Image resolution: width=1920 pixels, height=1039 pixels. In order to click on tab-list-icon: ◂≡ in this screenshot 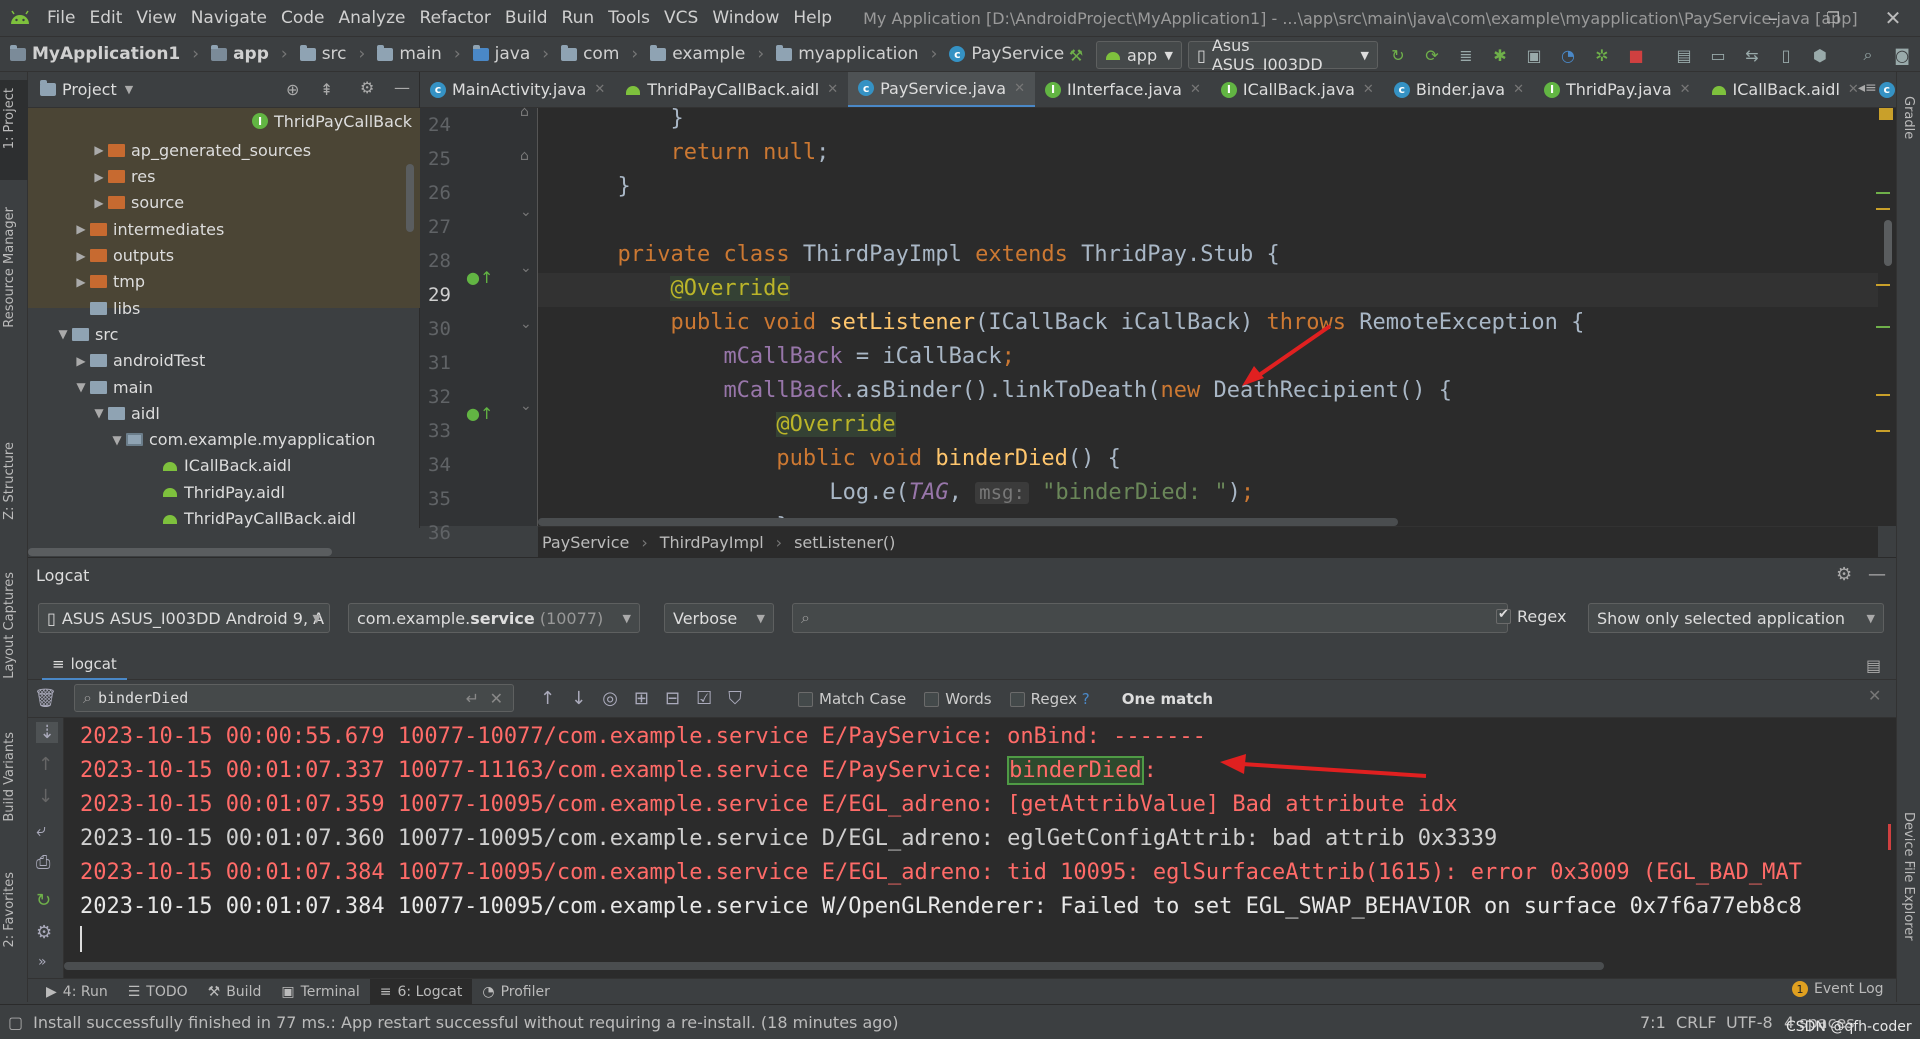, I will do `click(1867, 88)`.